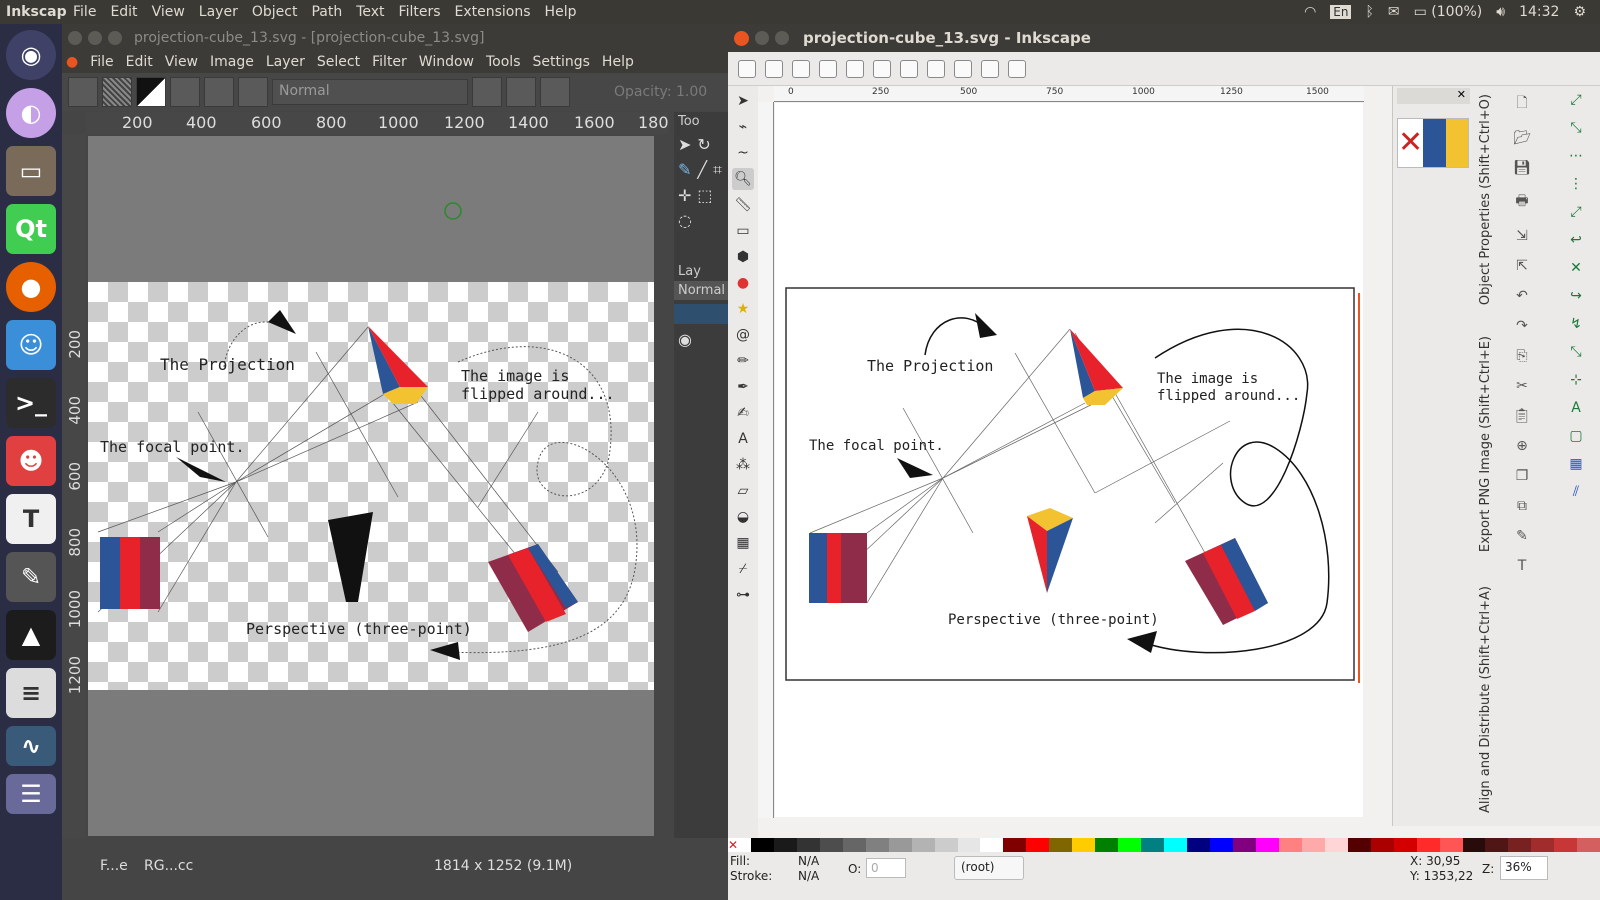 The image size is (1600, 900). I want to click on menu-help: Help, so click(561, 12).